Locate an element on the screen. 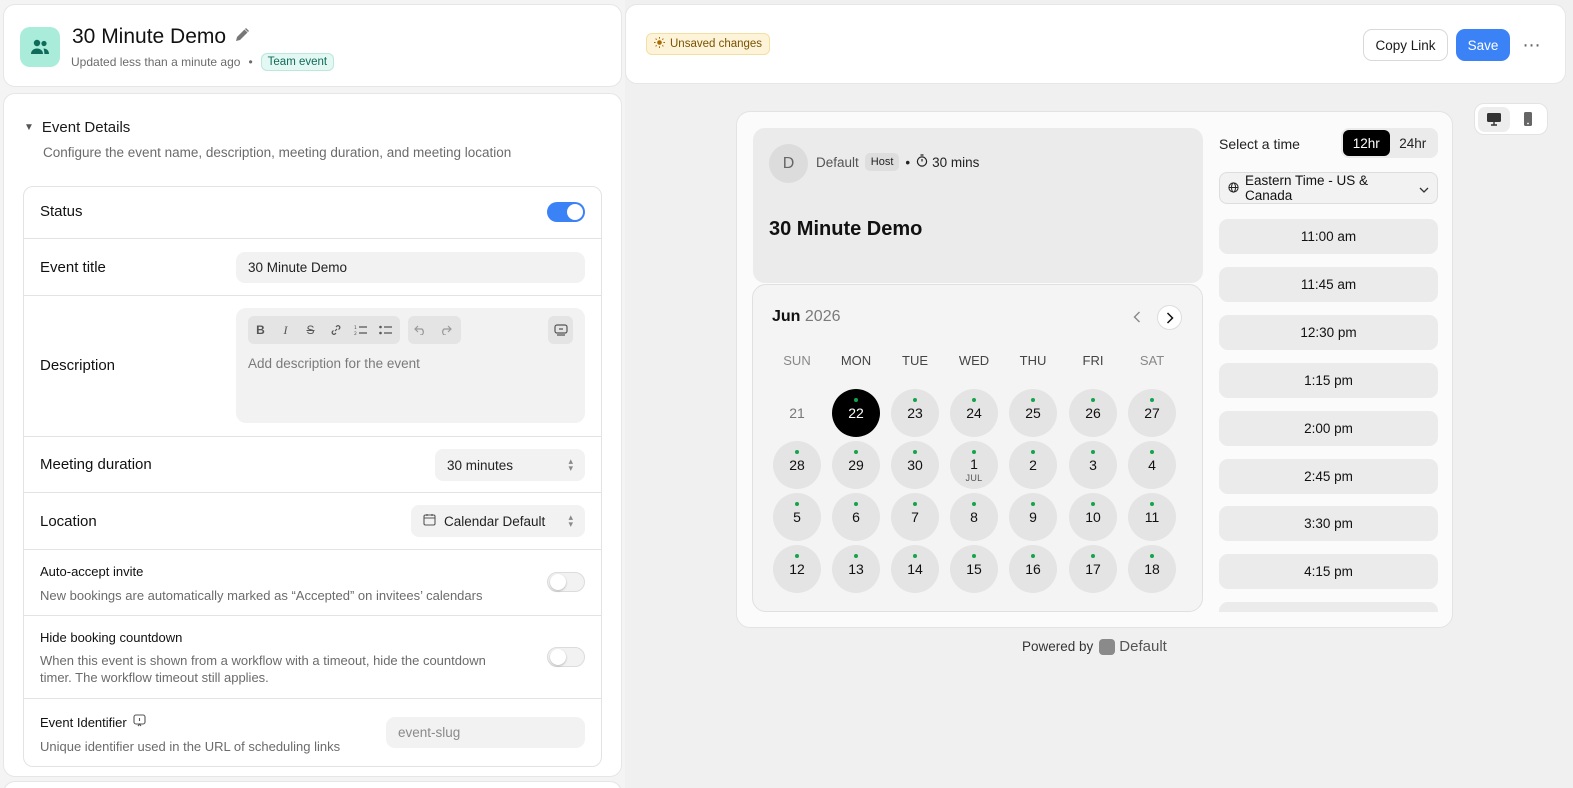 This screenshot has width=1573, height=788. calendar-day: 28 is located at coordinates (797, 465).